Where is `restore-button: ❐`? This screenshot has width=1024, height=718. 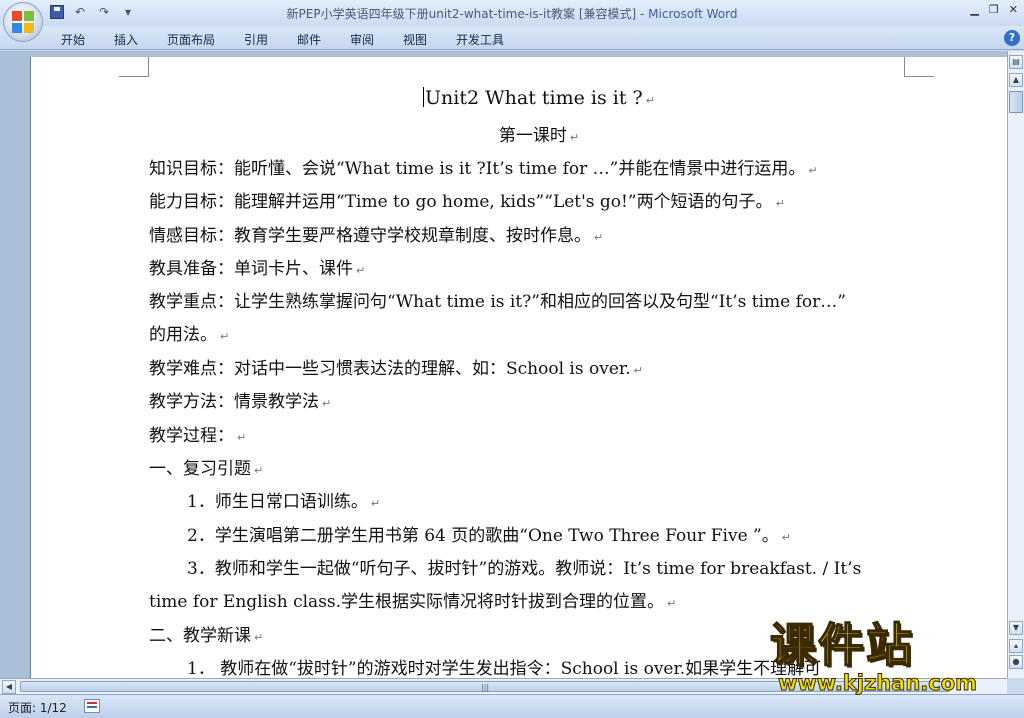 restore-button: ❐ is located at coordinates (994, 9).